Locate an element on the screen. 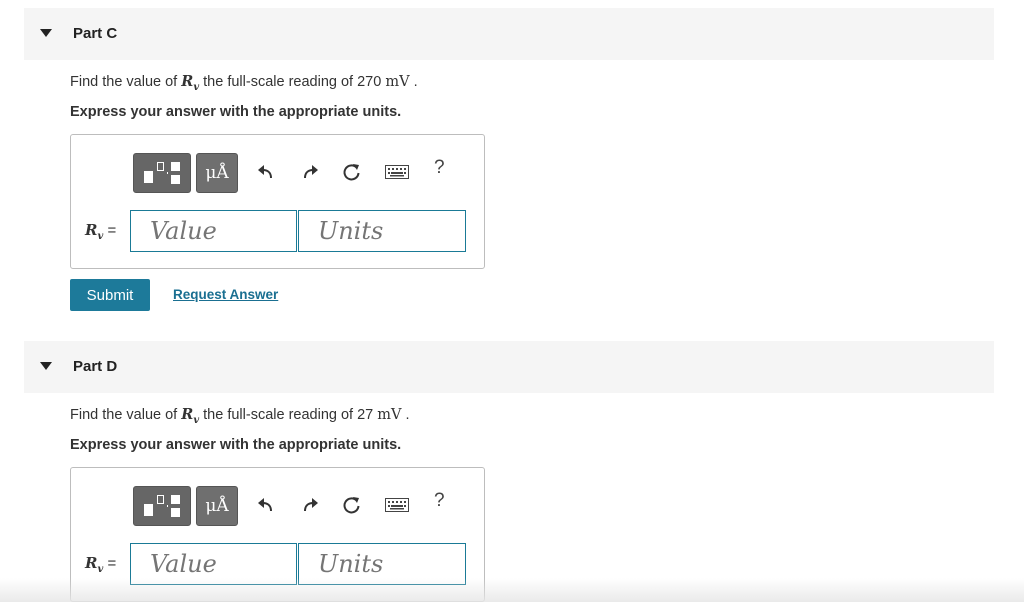 The height and width of the screenshot is (602, 1024). prompt-text: the full-scale reading of 27 is located at coordinates (288, 415).